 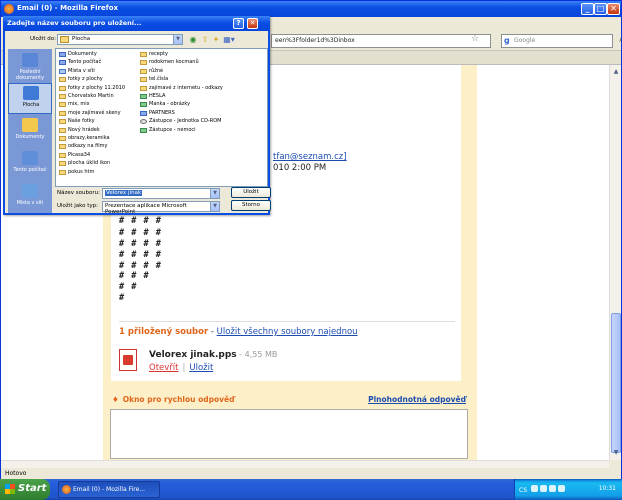 I want to click on file-item: recepty, so click(x=154, y=54).